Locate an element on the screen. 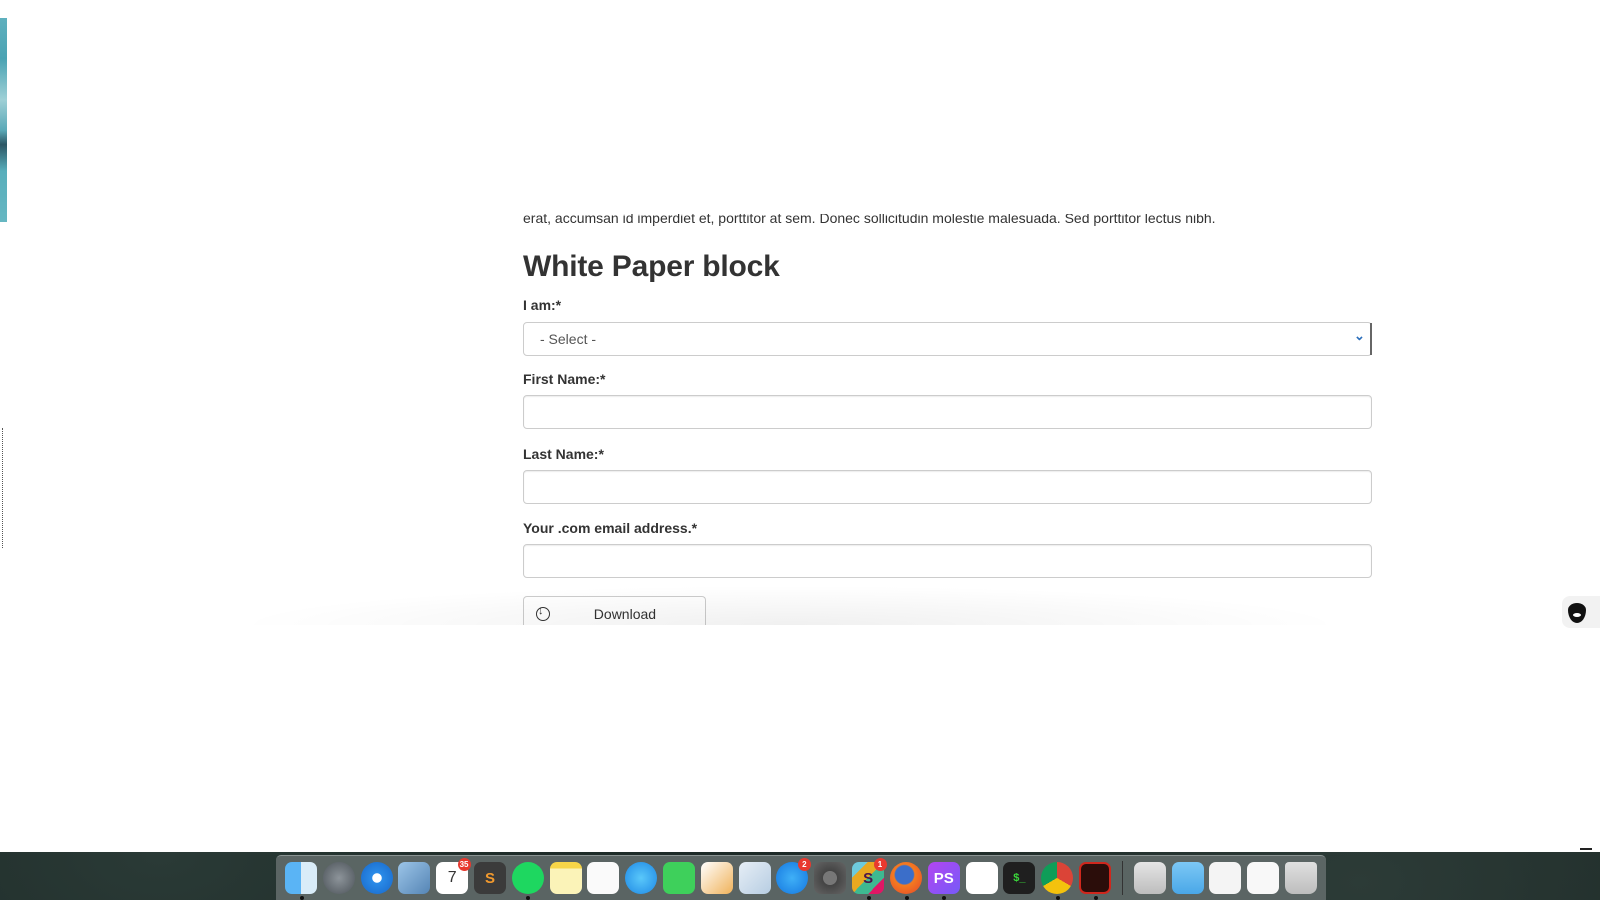 This screenshot has height=900, width=1600. trash-icon is located at coordinates (1301, 878).